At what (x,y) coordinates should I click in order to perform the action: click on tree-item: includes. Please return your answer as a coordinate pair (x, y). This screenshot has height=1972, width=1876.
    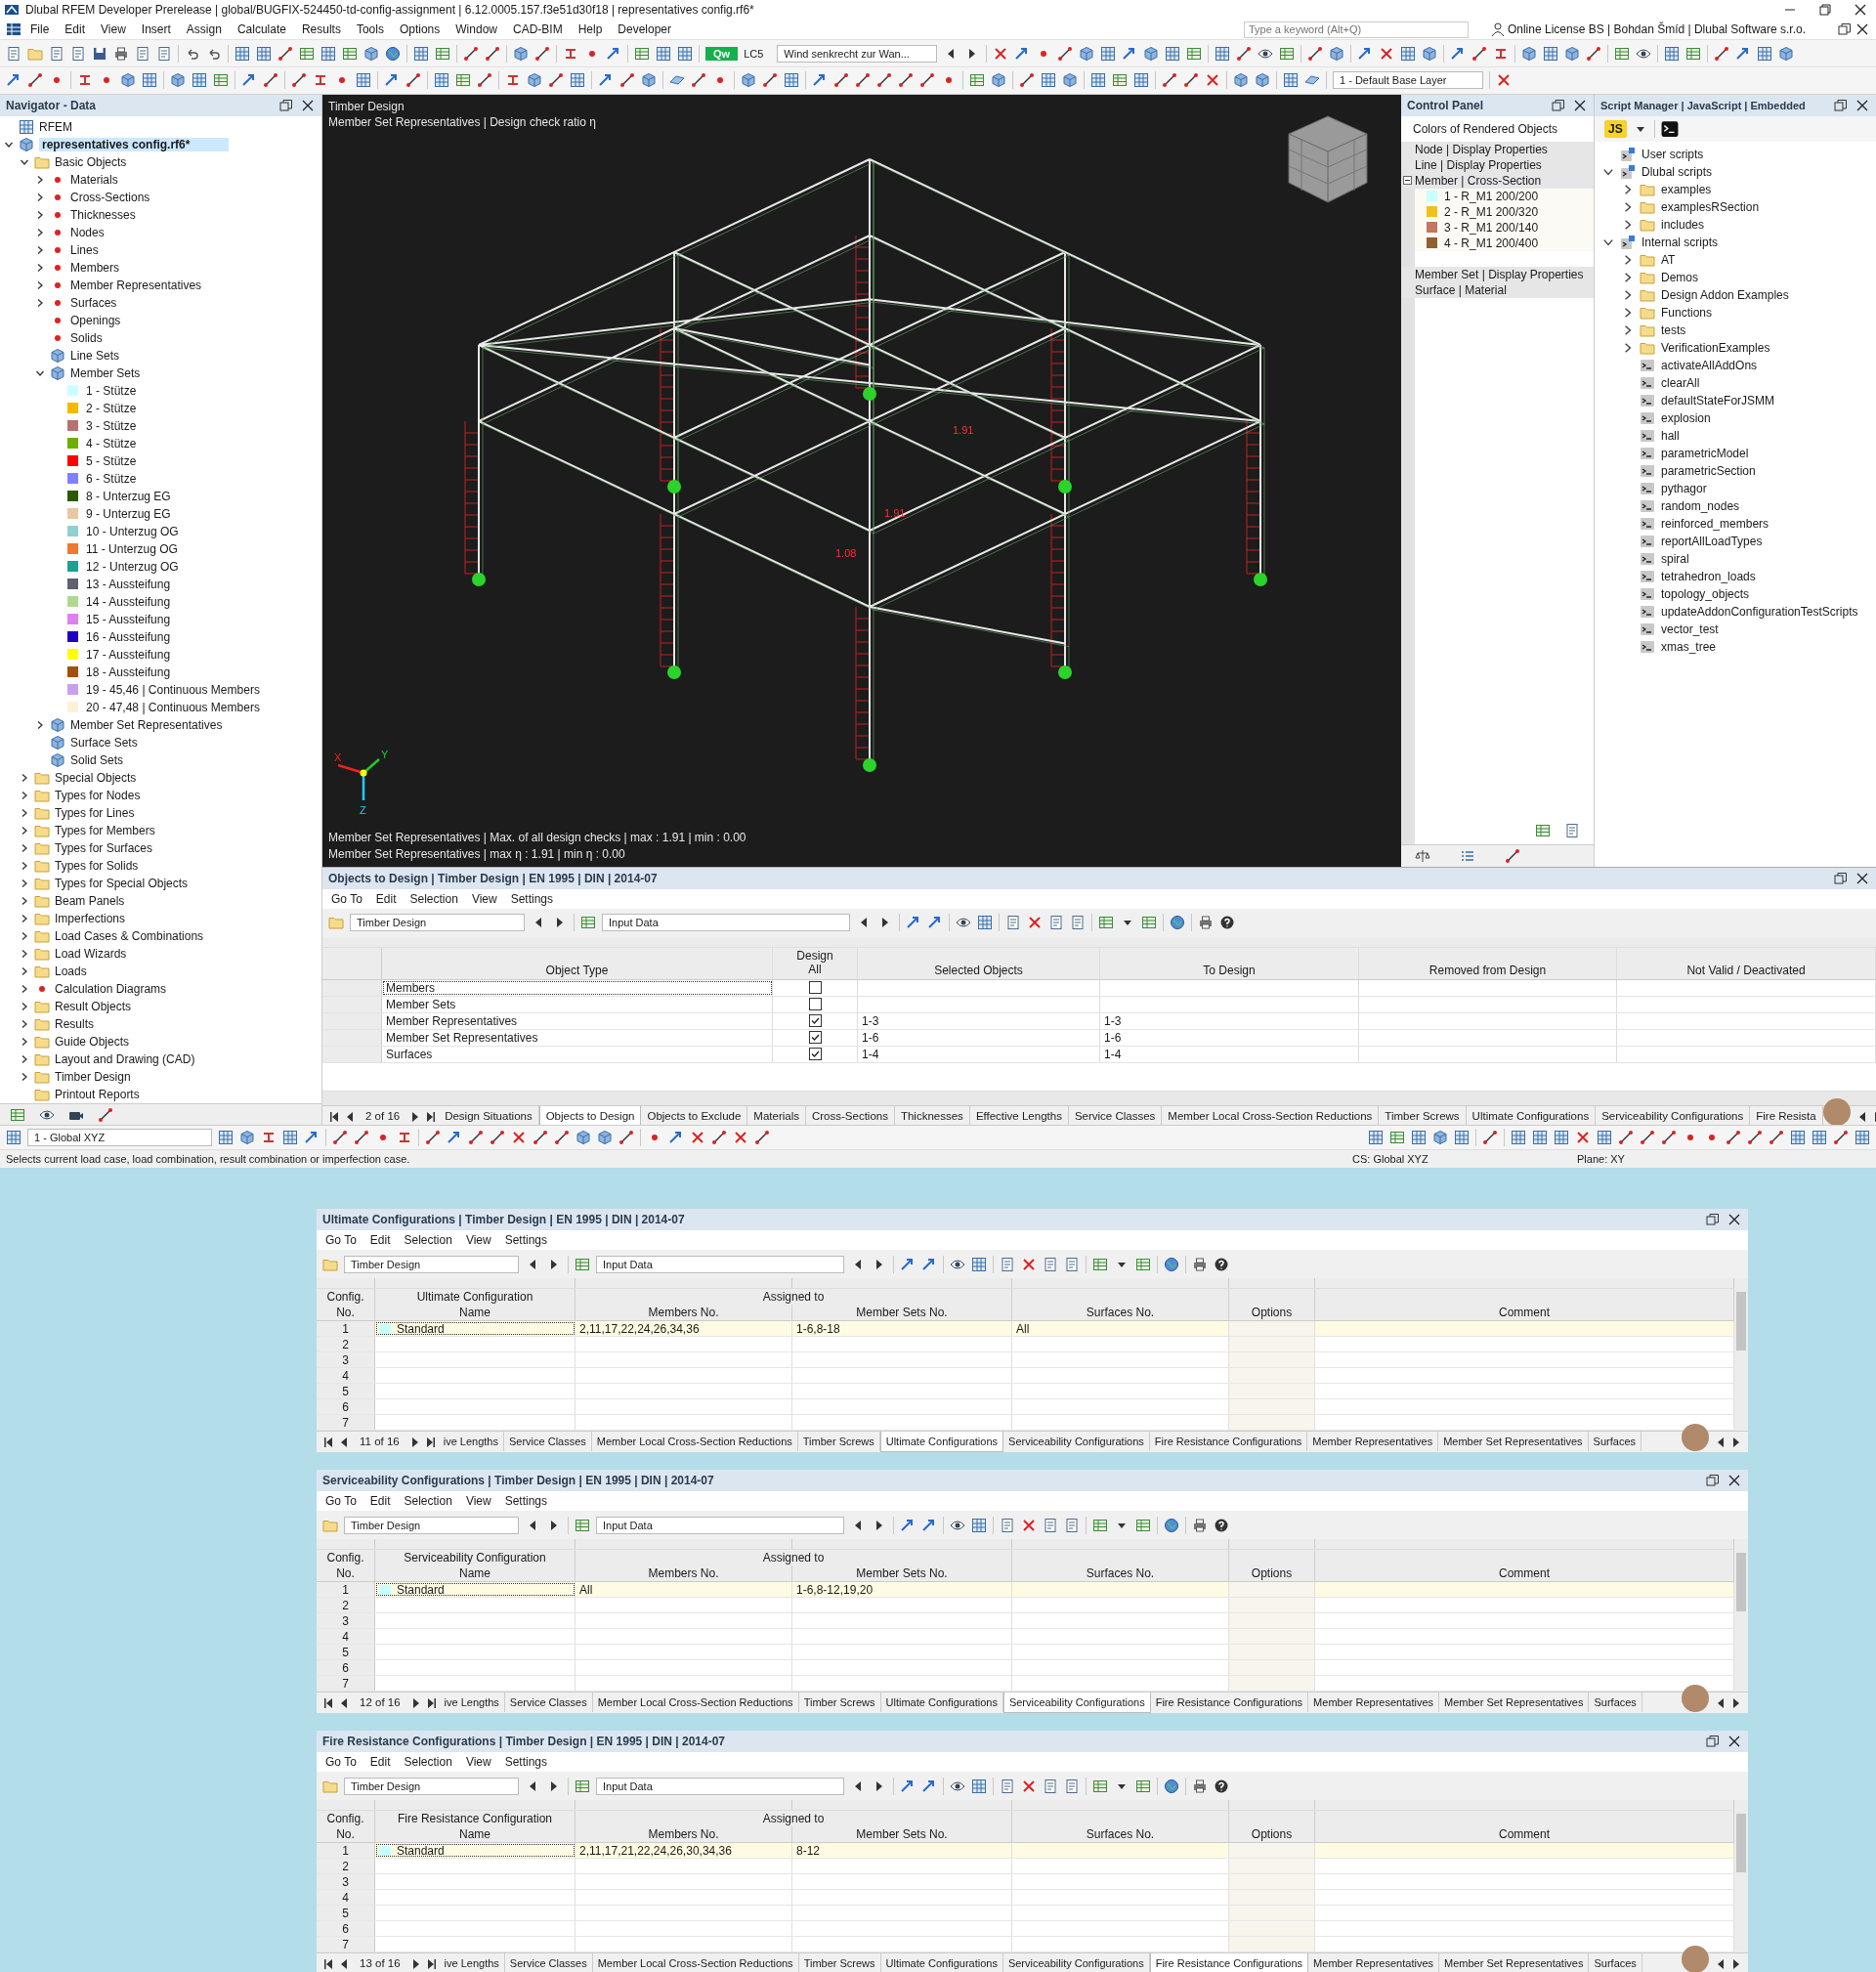
    Looking at the image, I should click on (1735, 224).